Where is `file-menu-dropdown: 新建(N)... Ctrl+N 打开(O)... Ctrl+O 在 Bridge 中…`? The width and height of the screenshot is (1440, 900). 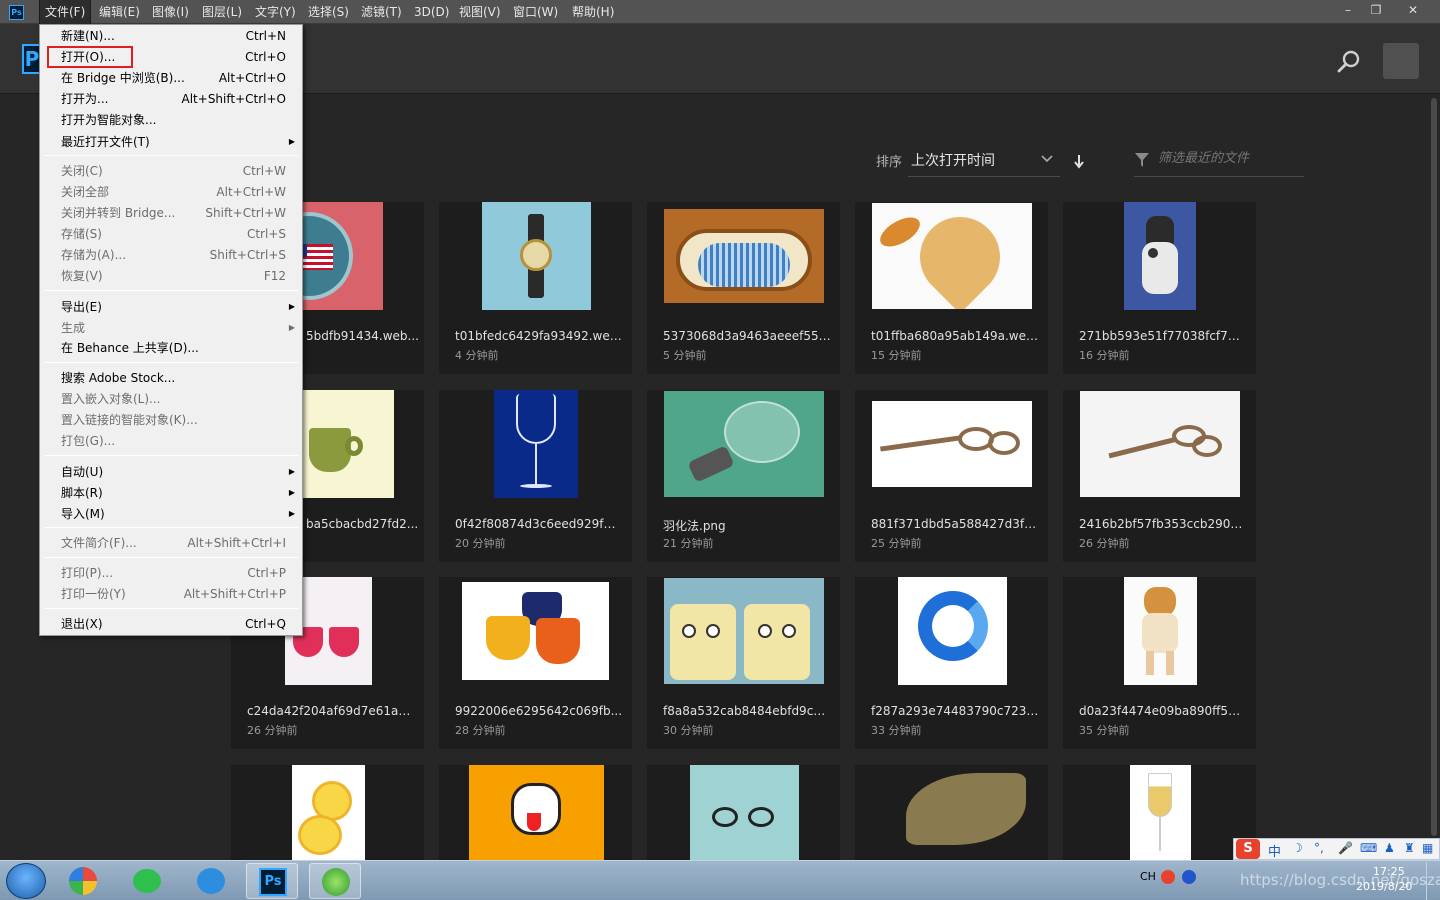 file-menu-dropdown: 新建(N)... Ctrl+N 打开(O)... Ctrl+O 在 Bridge 中… is located at coordinates (171, 330).